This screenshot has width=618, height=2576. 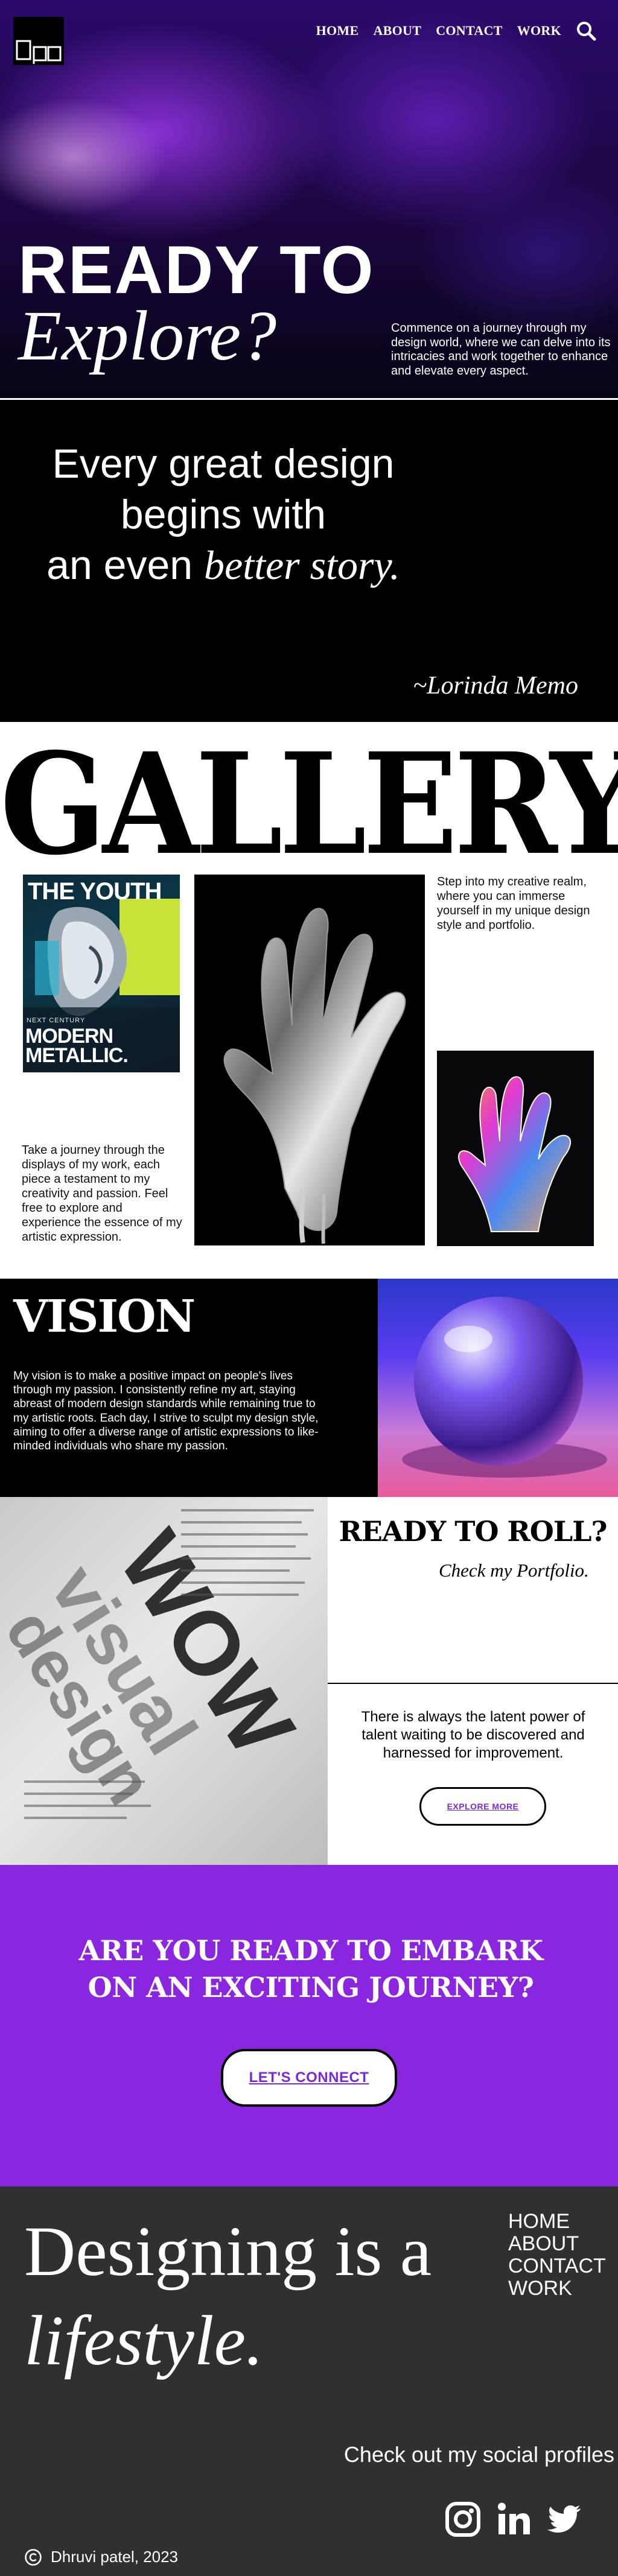 I want to click on footer-nav: HOME ABOUT CONTACT WORK, so click(x=557, y=2255).